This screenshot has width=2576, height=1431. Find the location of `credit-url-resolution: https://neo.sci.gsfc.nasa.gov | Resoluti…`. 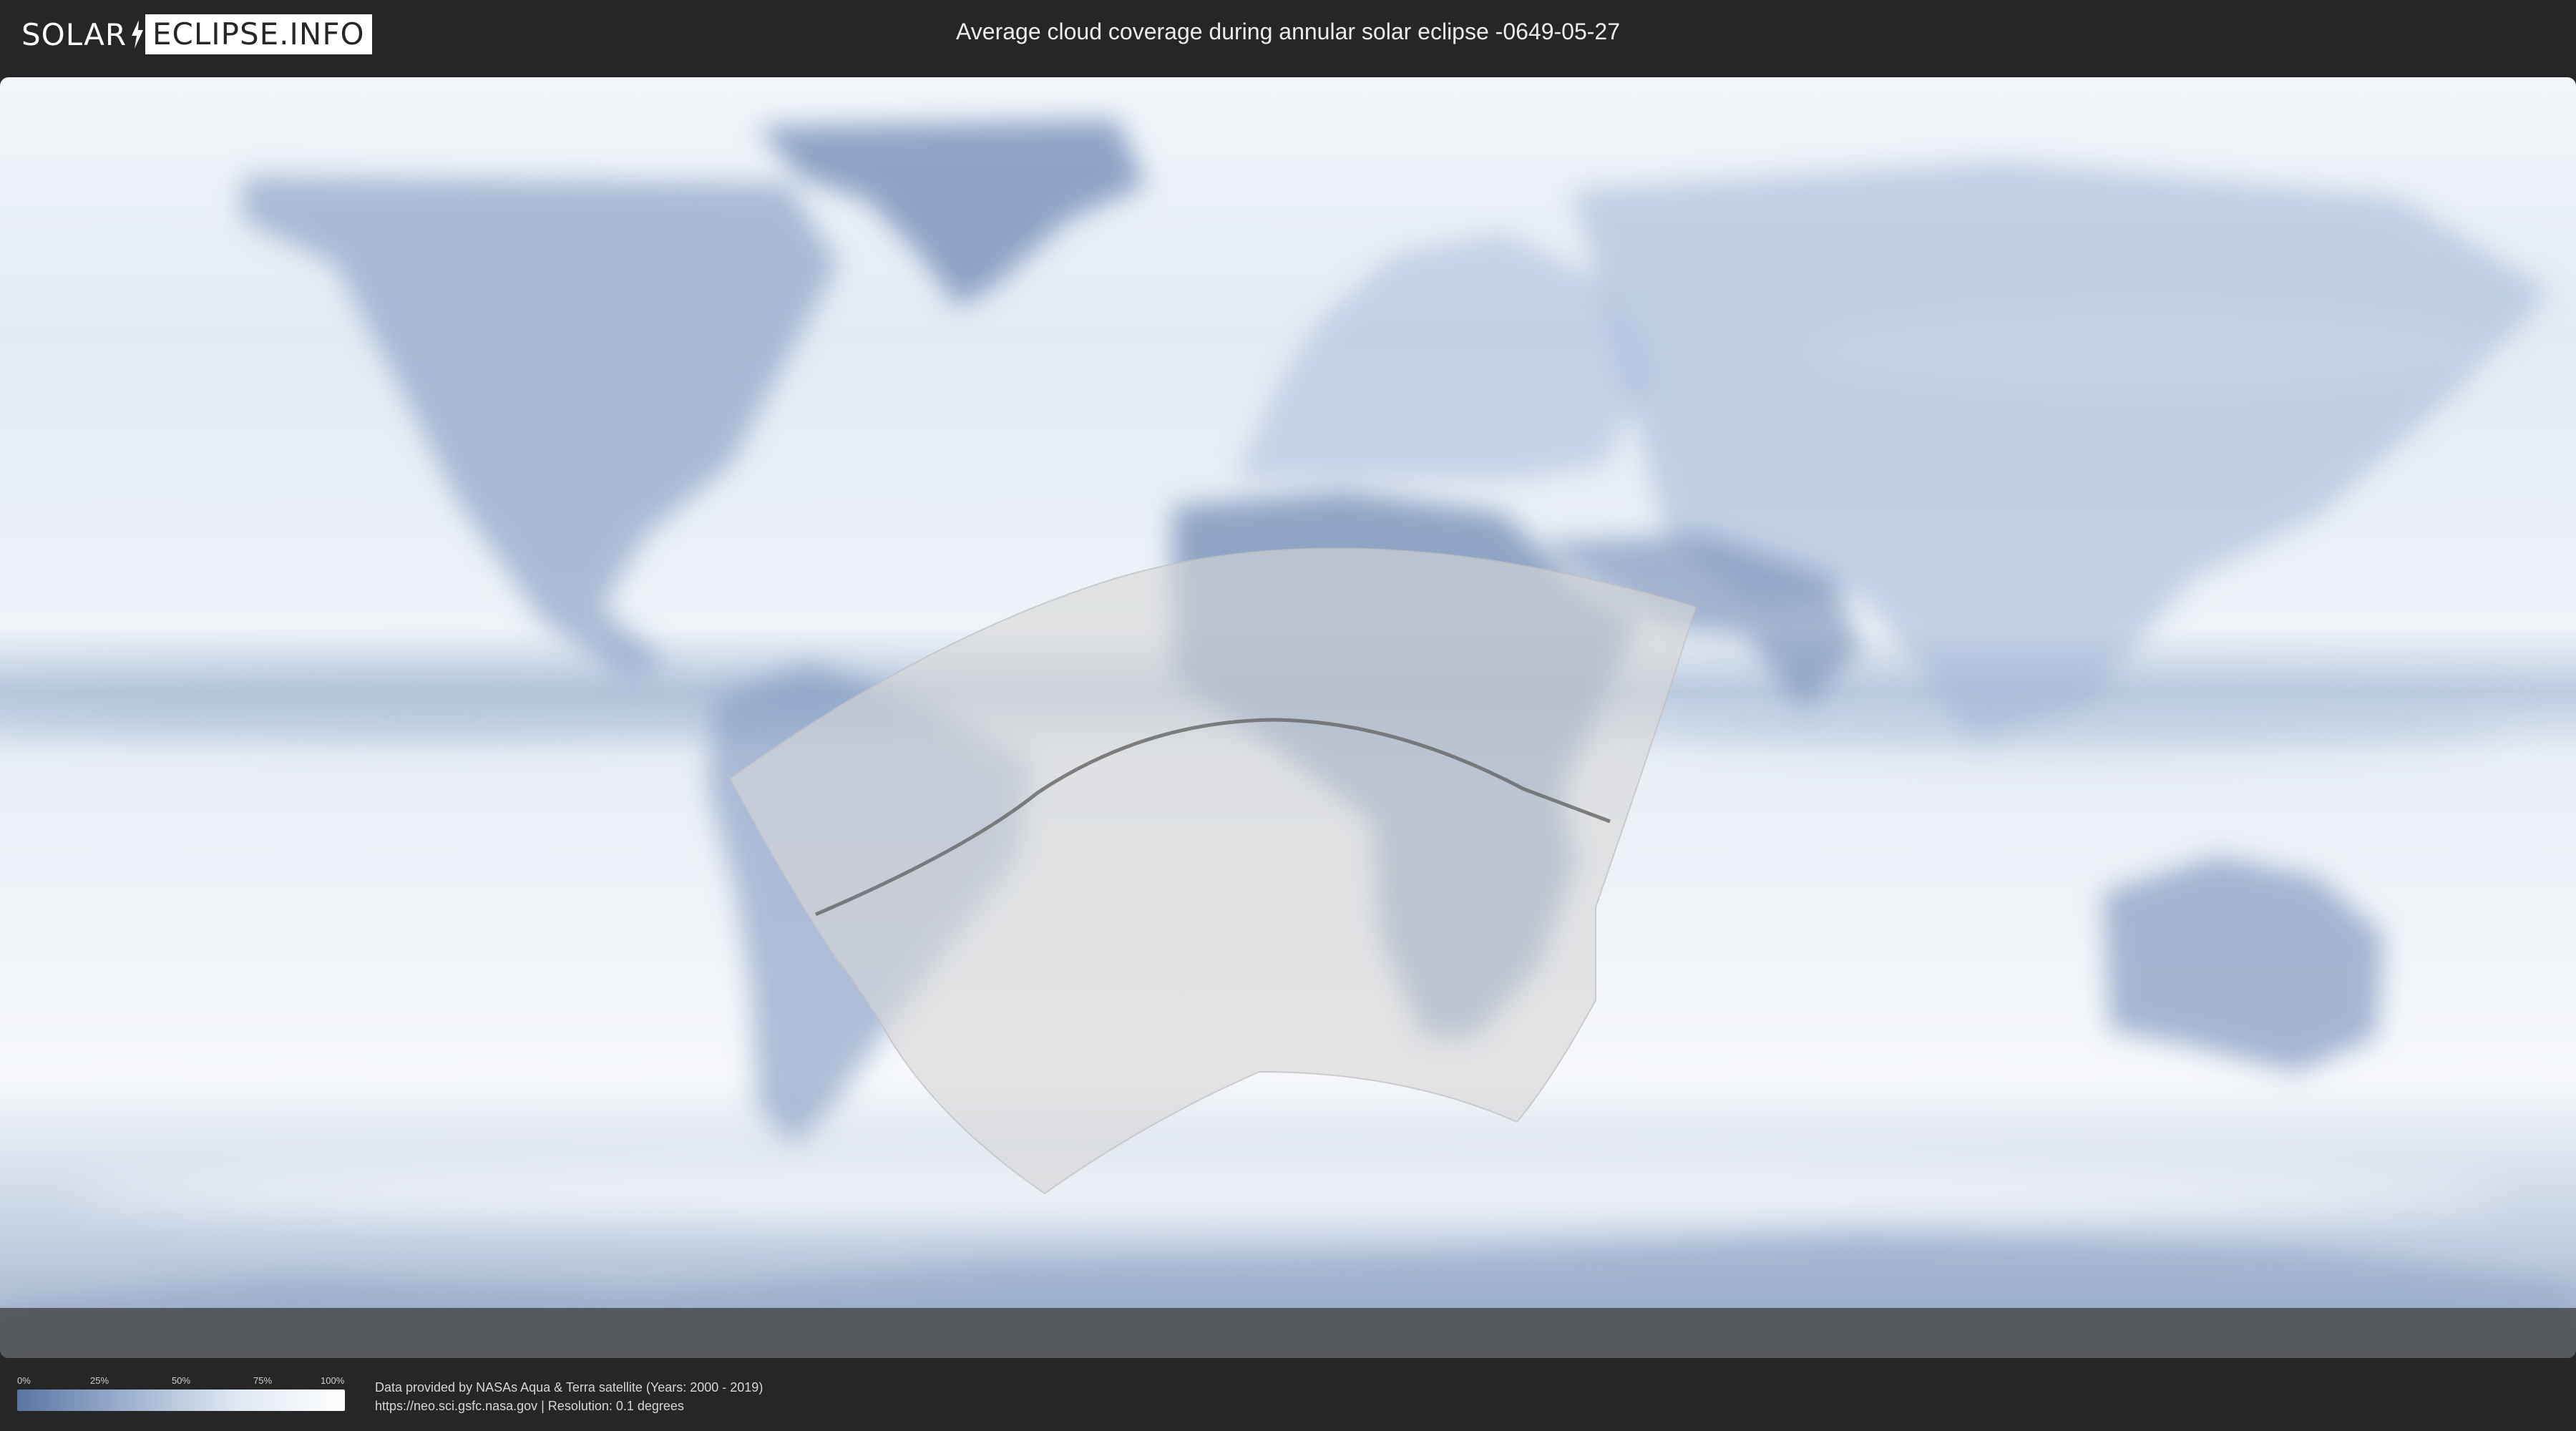

credit-url-resolution: https://neo.sci.gsfc.nasa.gov | Resoluti… is located at coordinates (569, 1406).